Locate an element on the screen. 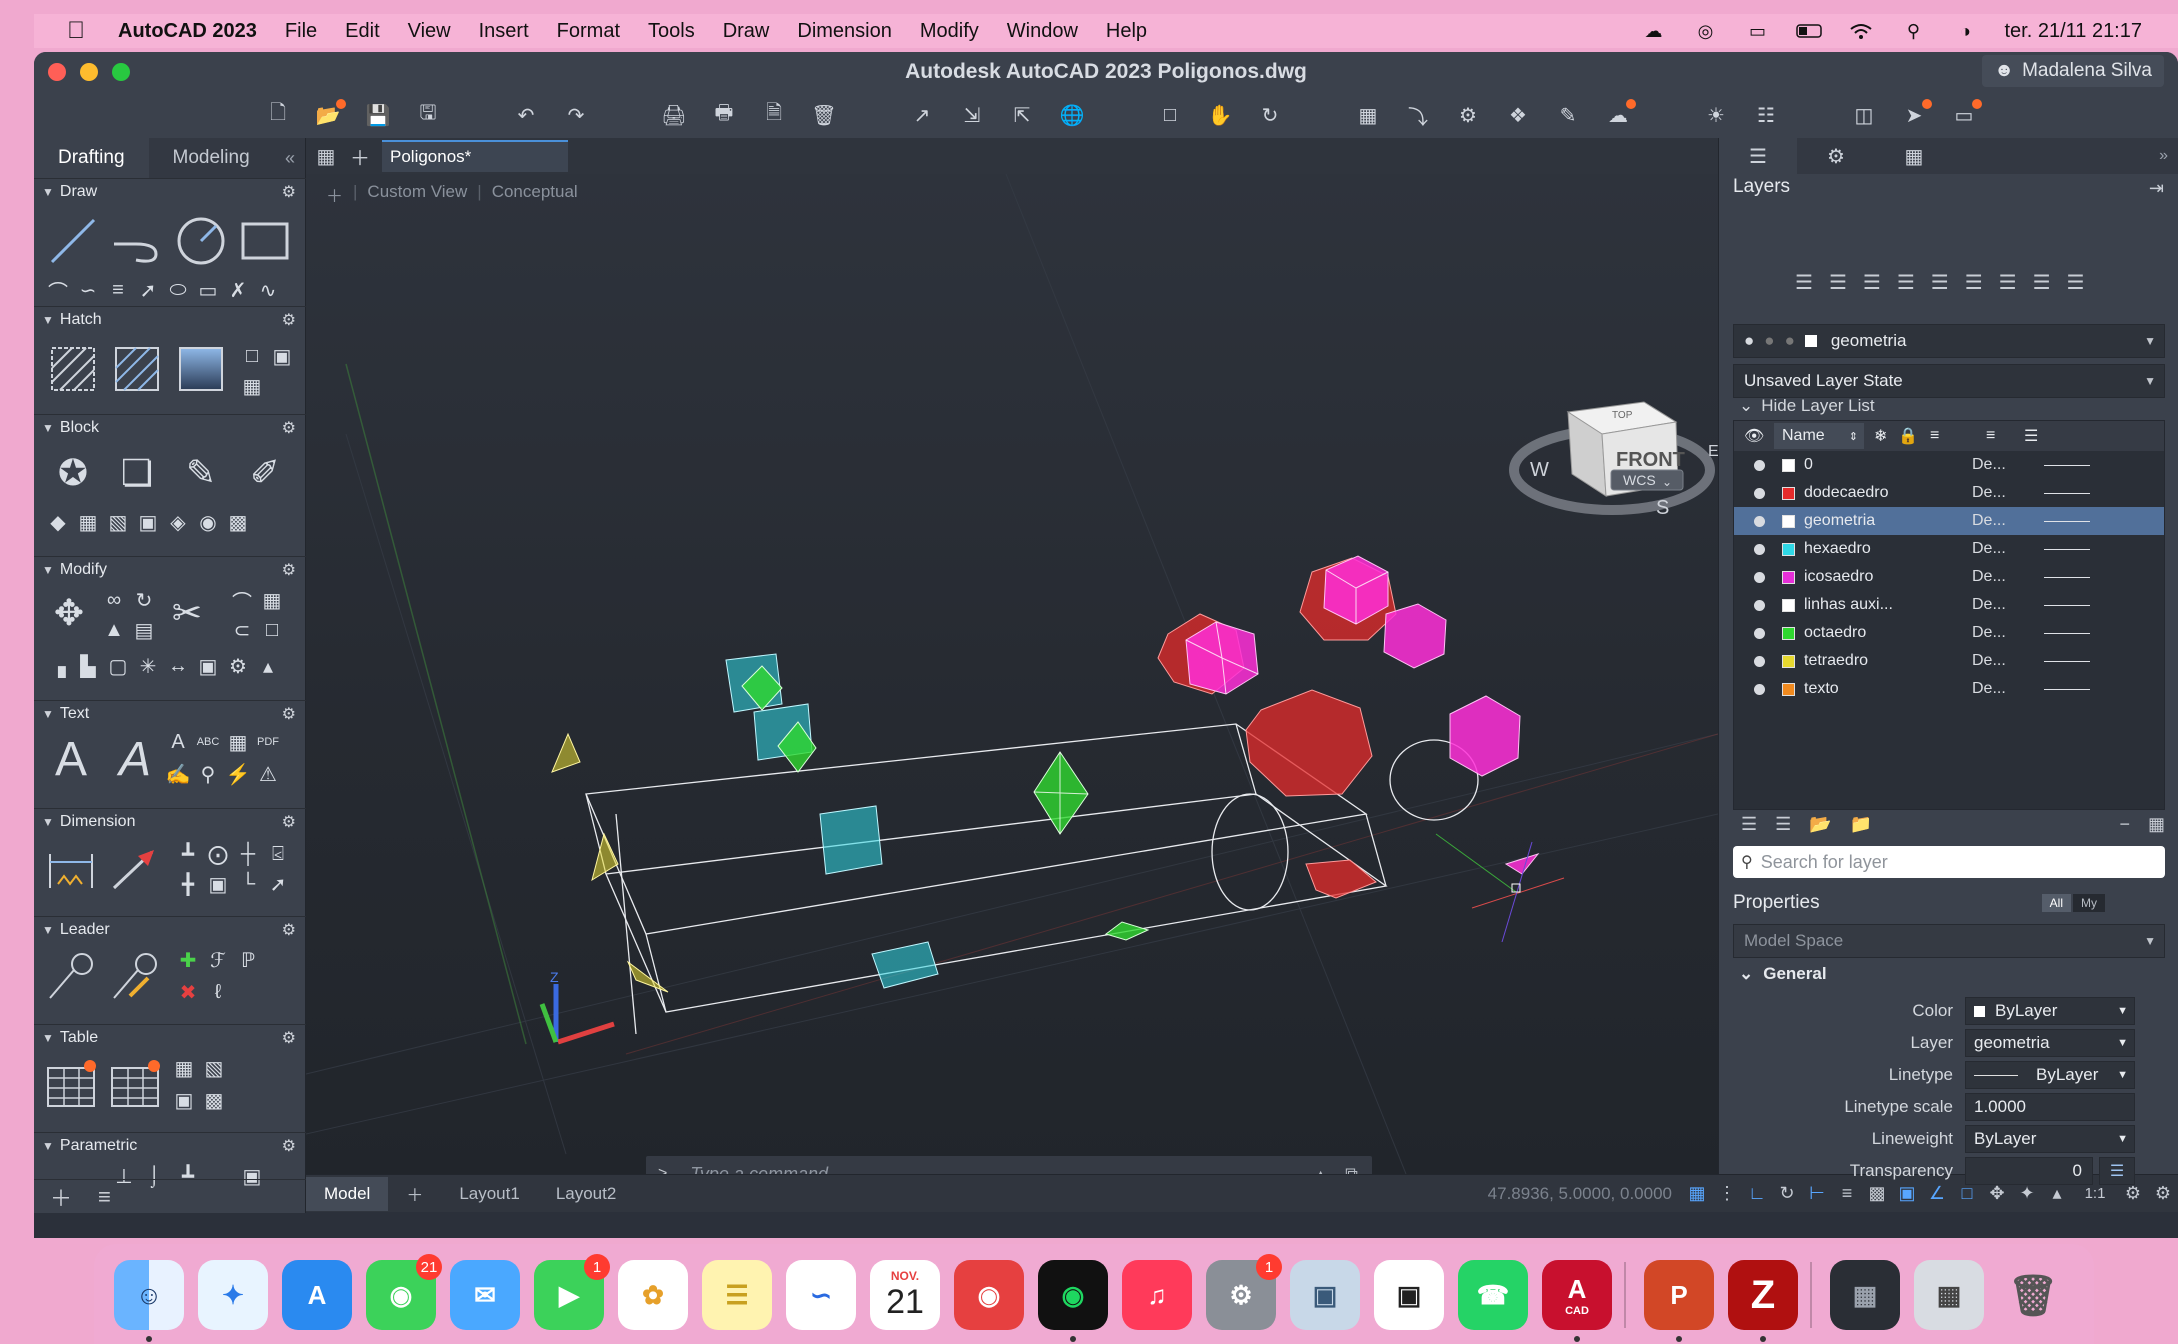  whatsapp-icon: ☎ is located at coordinates (1493, 1295).